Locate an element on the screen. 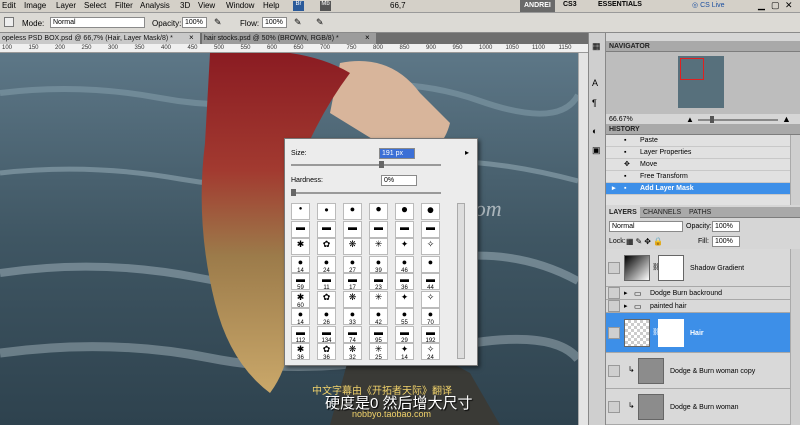 Image resolution: width=800 pixels, height=425 pixels. close-button: ✕ is located at coordinates (789, 5).